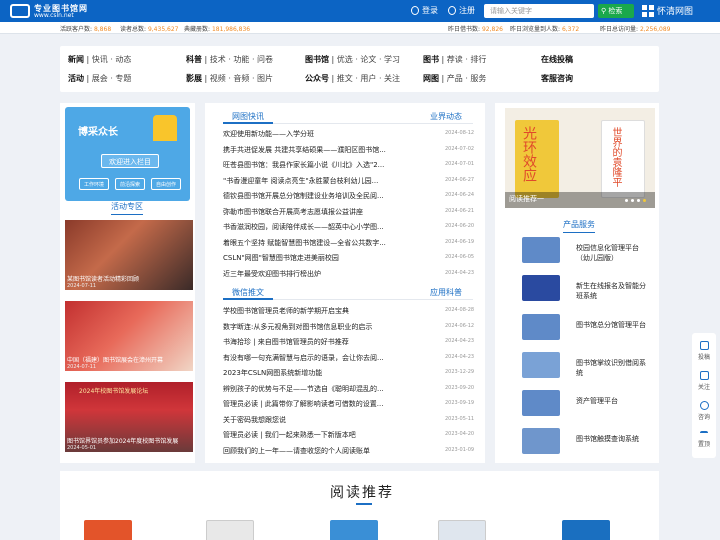 Image resolution: width=720 pixels, height=540 pixels. I want to click on product-asset-management: 资产管理平台, so click(587, 403).